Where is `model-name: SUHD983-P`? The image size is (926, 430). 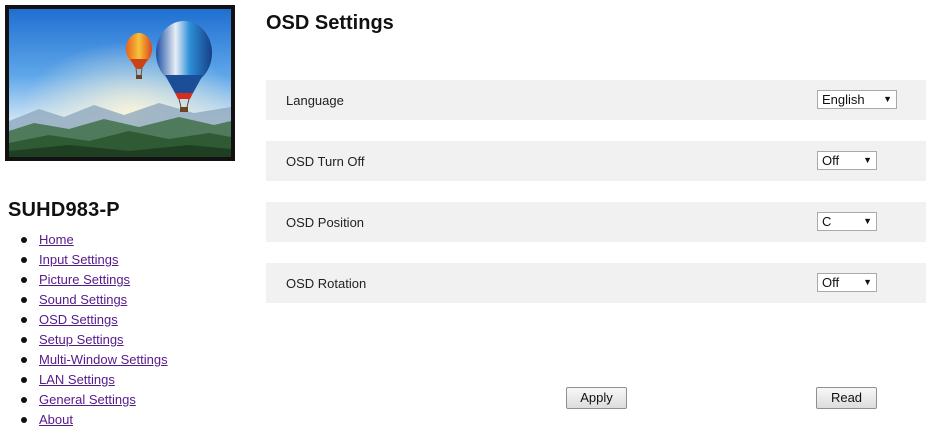
model-name: SUHD983-P is located at coordinates (64, 210).